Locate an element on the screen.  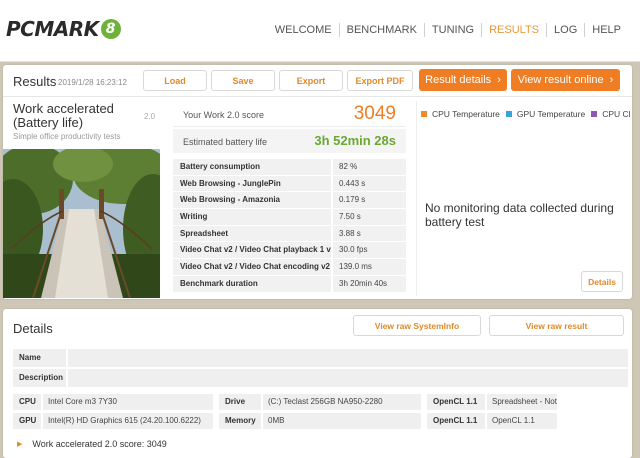
load-button: Load is located at coordinates (175, 80).